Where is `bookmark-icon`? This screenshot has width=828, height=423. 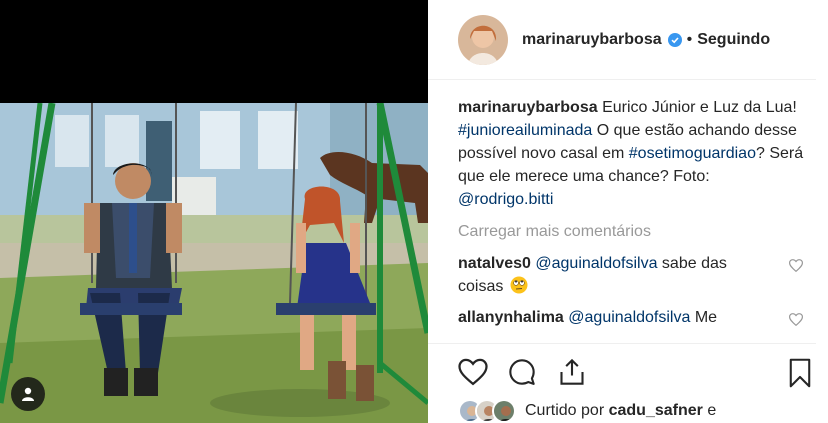
bookmark-icon is located at coordinates (800, 373).